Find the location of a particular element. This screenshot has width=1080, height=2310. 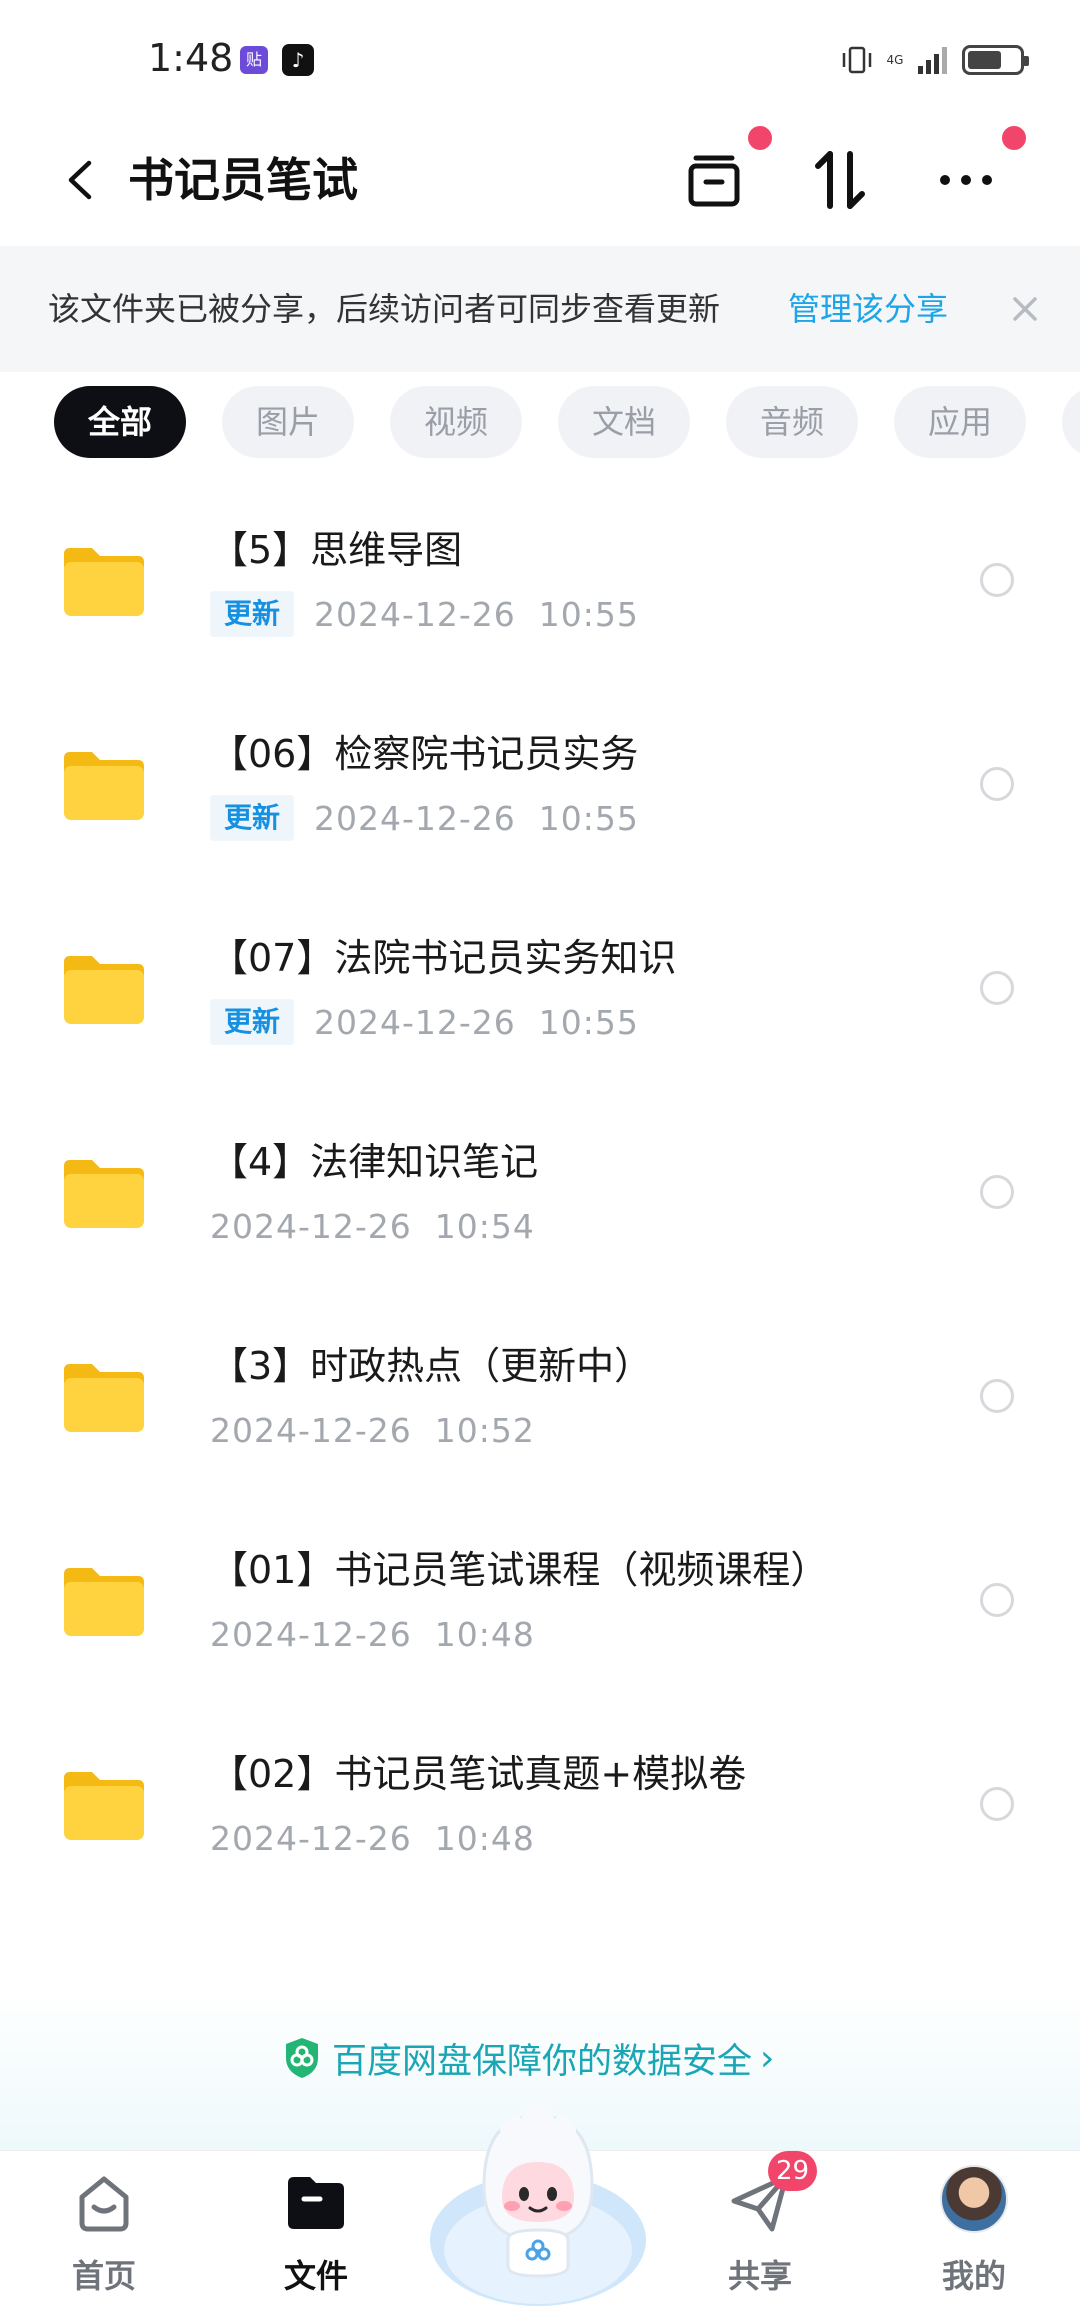

security-text: 百度网盘保障你的数据安全 is located at coordinates (542, 2061).